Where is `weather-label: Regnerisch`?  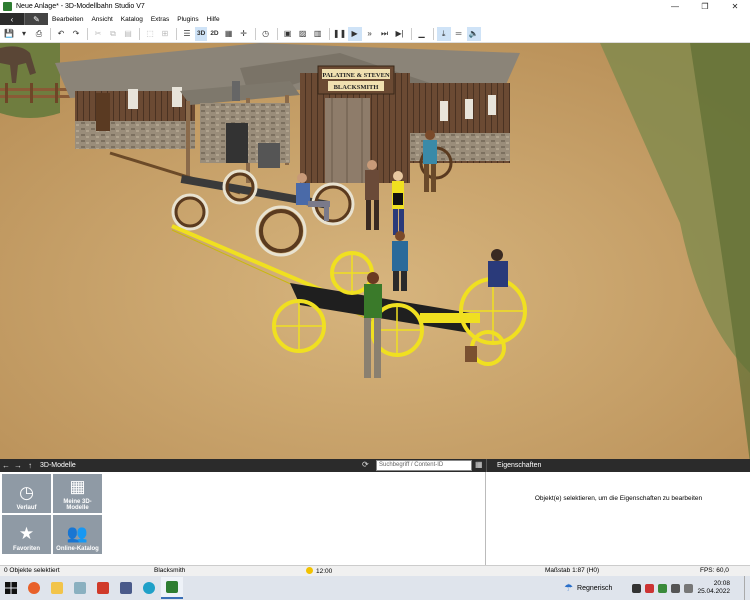
weather-label: Regnerisch is located at coordinates (595, 588).